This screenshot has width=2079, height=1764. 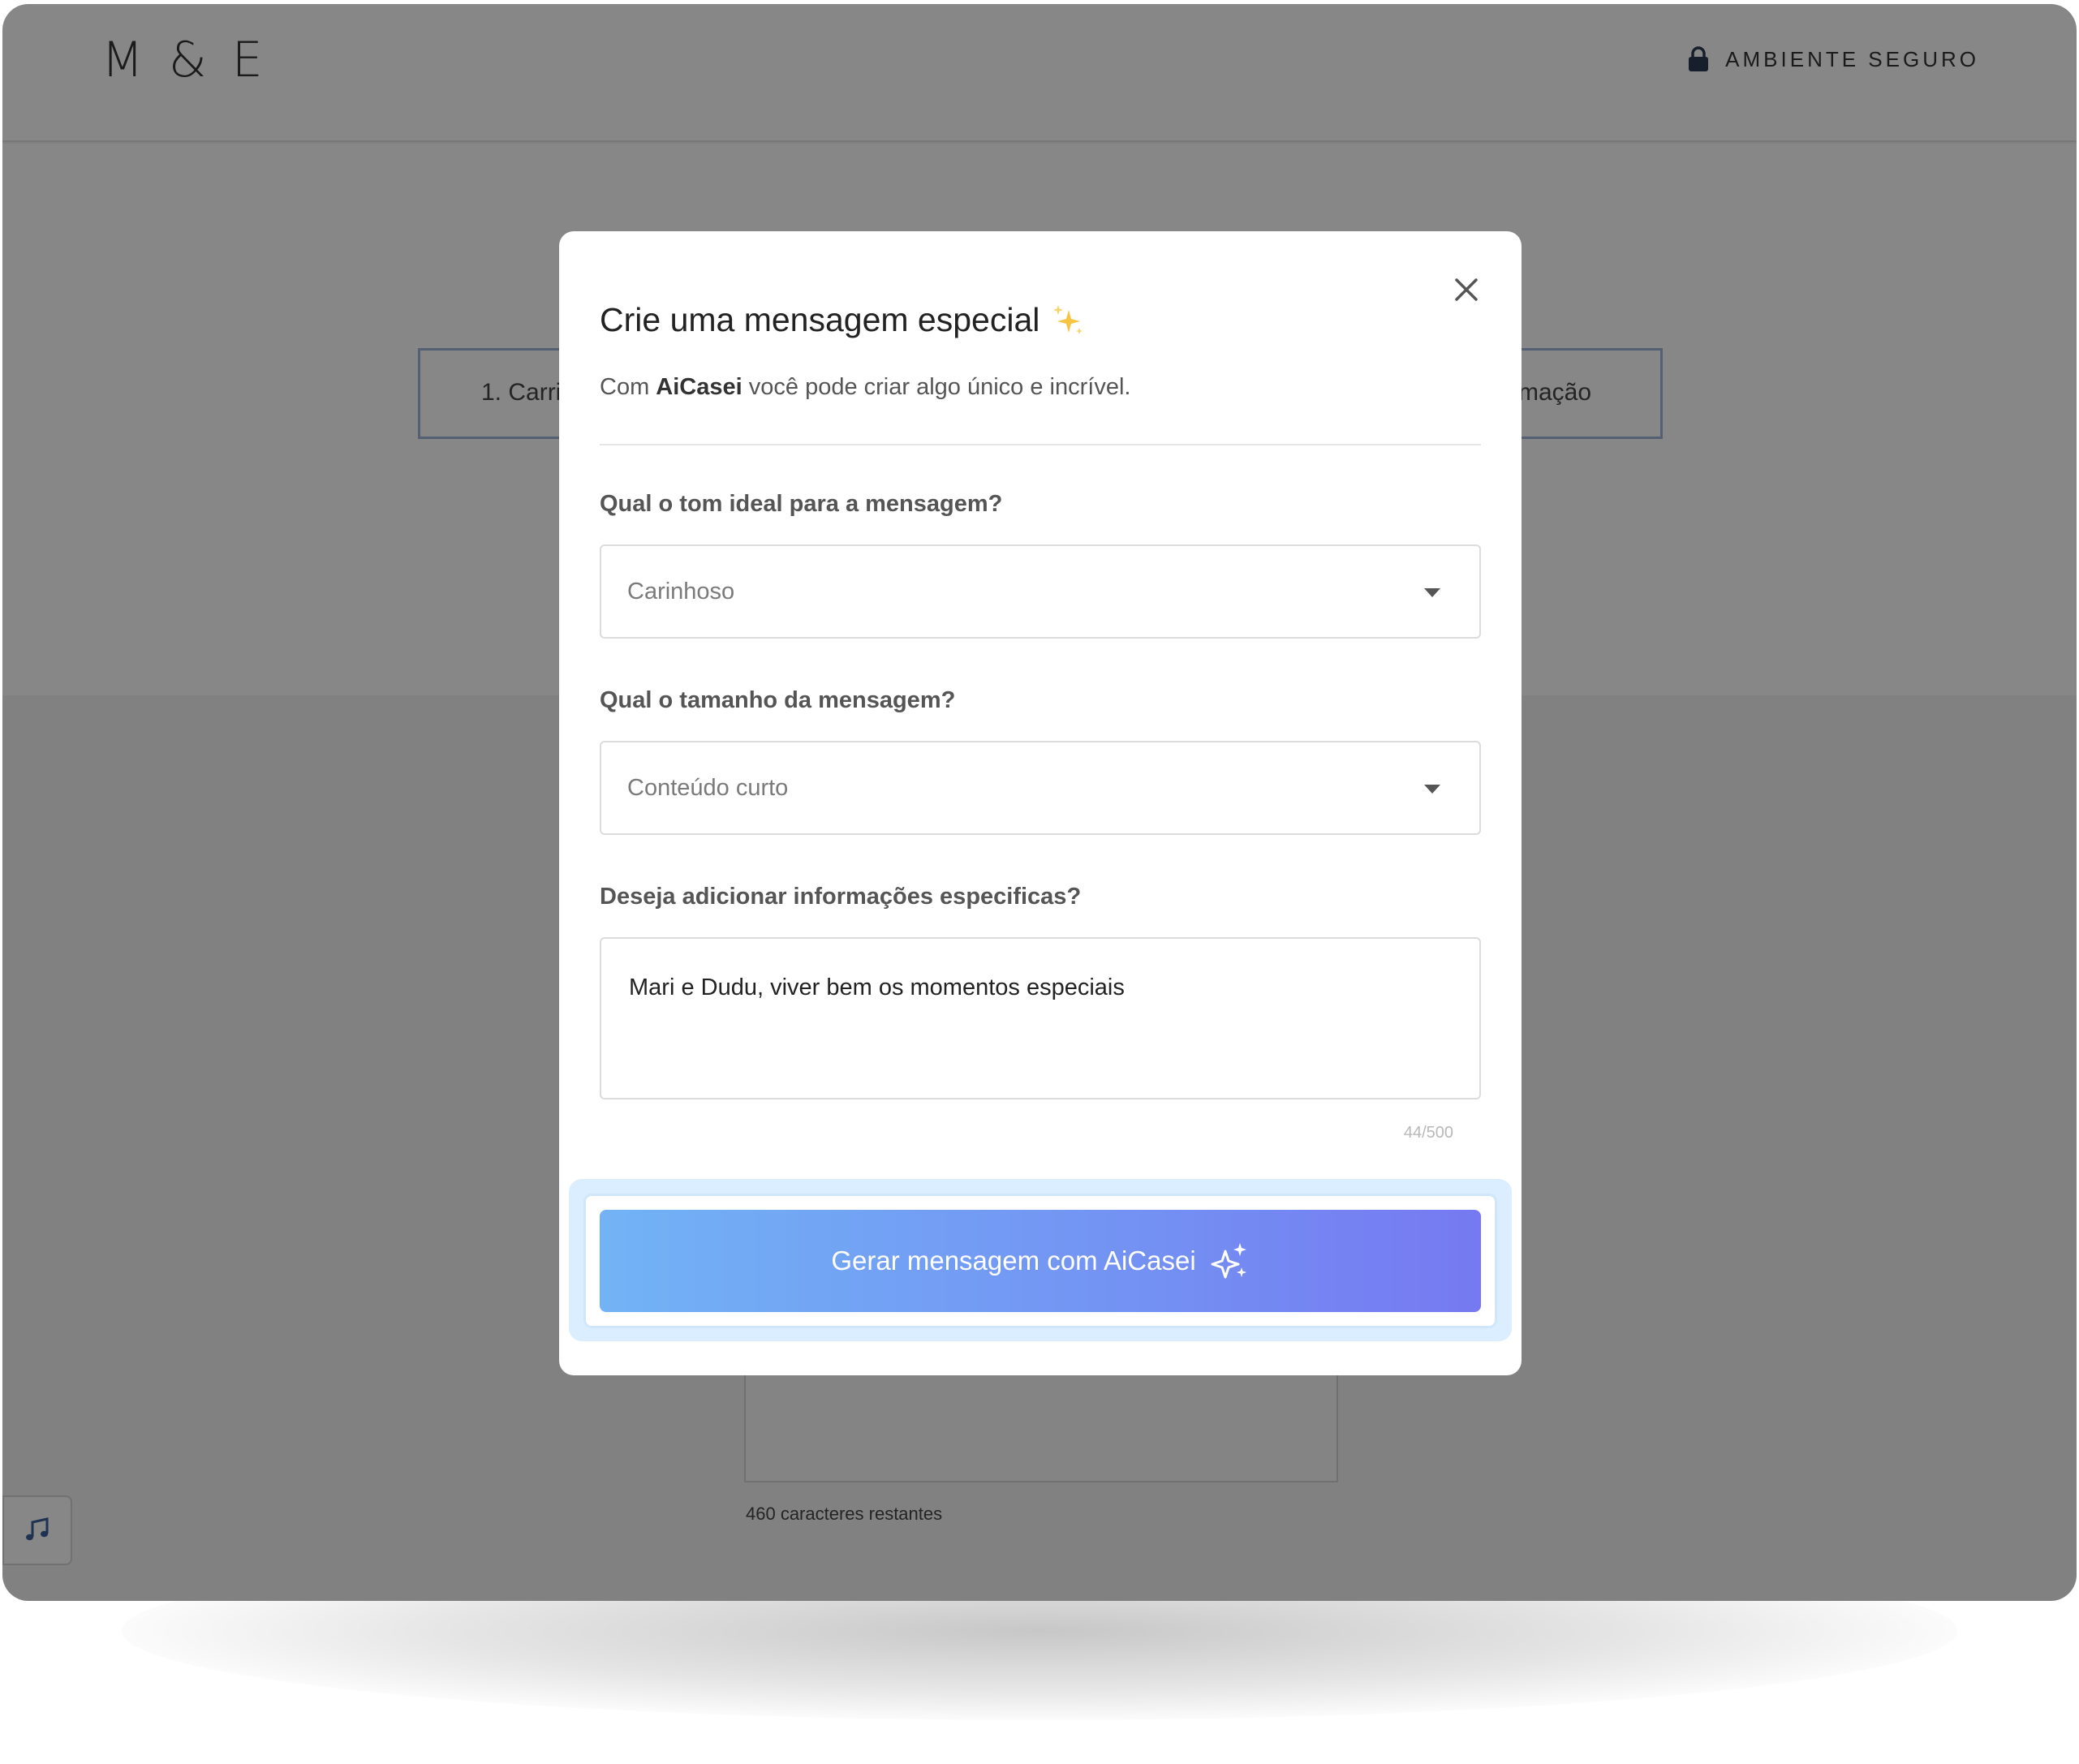 I want to click on generate-button-label: Gerar mensagem com AiCasei, so click(x=1013, y=1261).